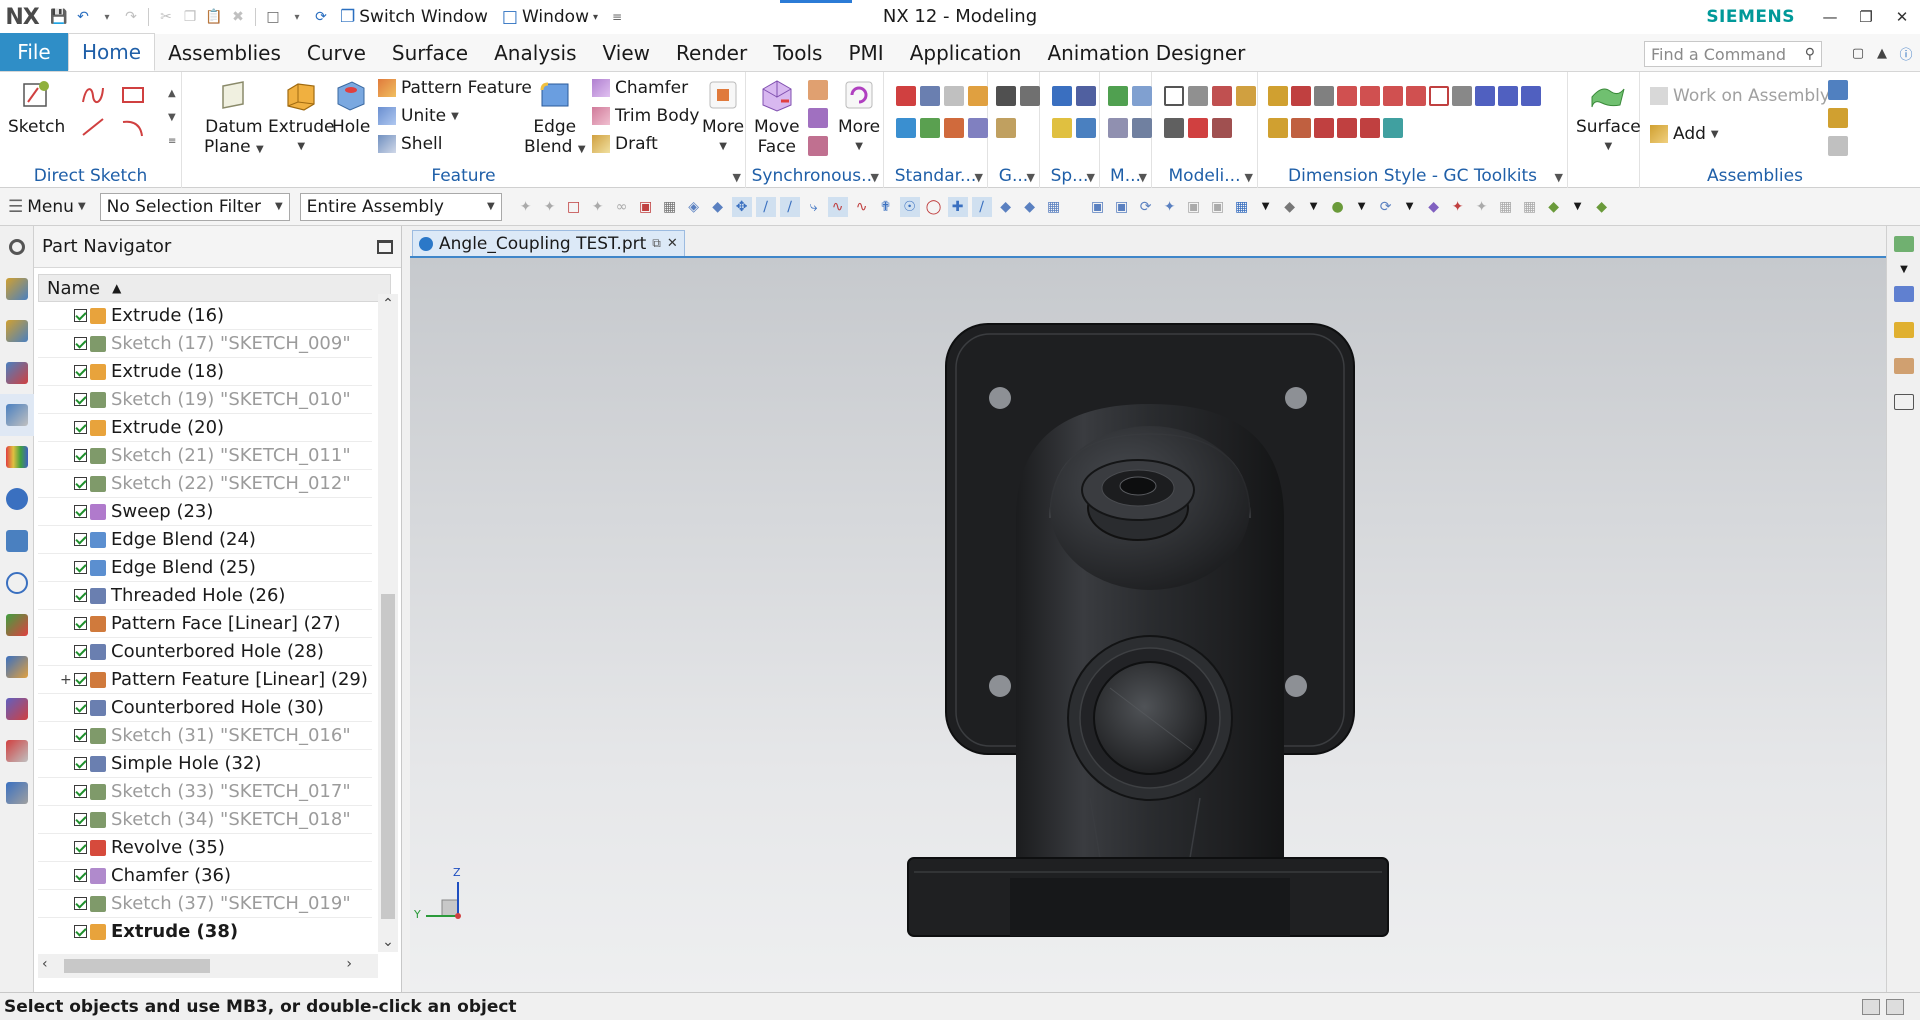  What do you see at coordinates (930, 96) in the screenshot?
I see `standard-tool-2-icon` at bounding box center [930, 96].